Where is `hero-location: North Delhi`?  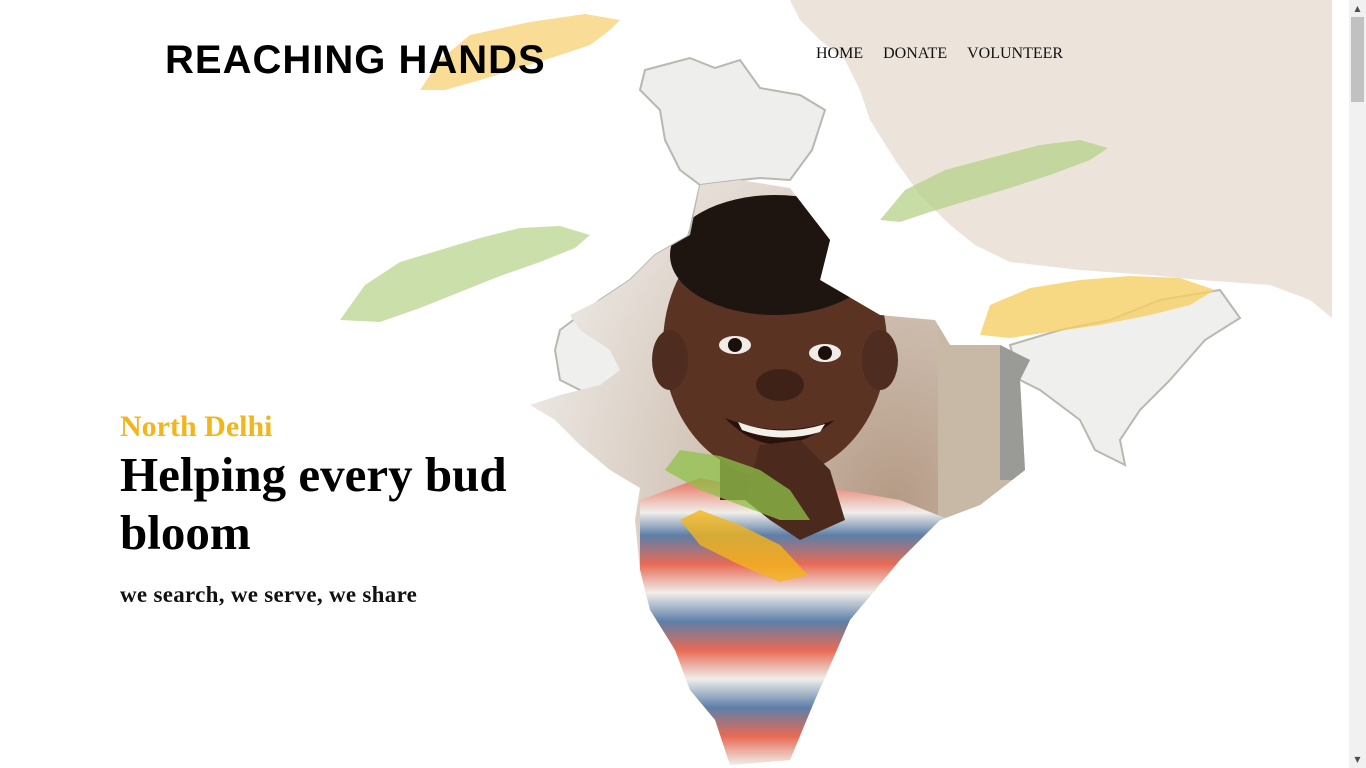 hero-location: North Delhi is located at coordinates (196, 426).